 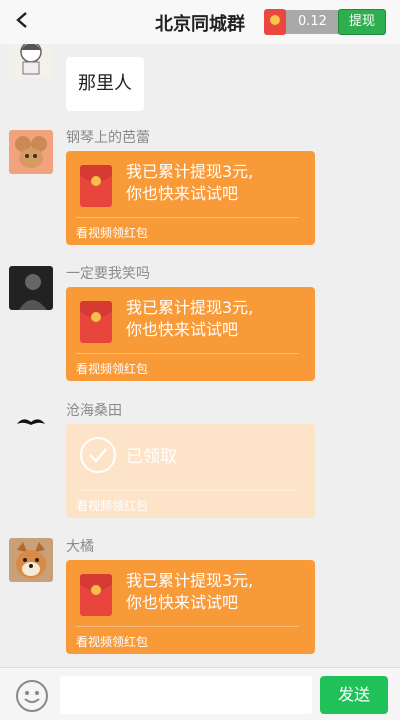 What do you see at coordinates (362, 22) in the screenshot?
I see `withdraw-button: 提现` at bounding box center [362, 22].